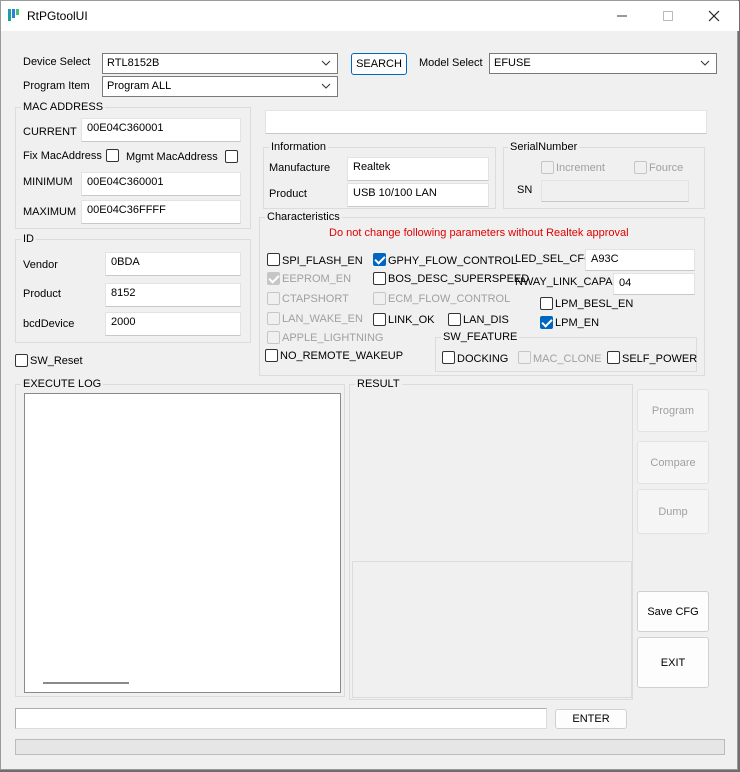 Image resolution: width=740 pixels, height=772 pixels. Describe the element at coordinates (577, 323) in the screenshot. I see `lpm-en-label: LPM_EN` at that location.